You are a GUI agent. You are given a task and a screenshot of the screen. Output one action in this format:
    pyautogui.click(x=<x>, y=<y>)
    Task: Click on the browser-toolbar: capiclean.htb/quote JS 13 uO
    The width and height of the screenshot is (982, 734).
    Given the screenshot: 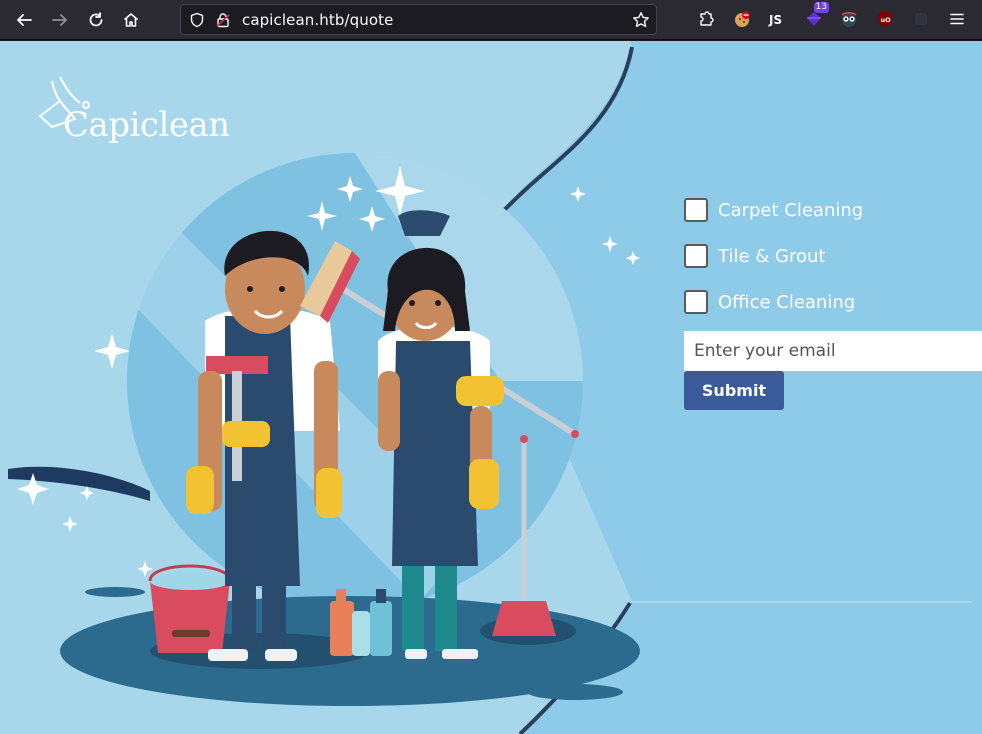 What is the action you would take?
    pyautogui.click(x=491, y=20)
    